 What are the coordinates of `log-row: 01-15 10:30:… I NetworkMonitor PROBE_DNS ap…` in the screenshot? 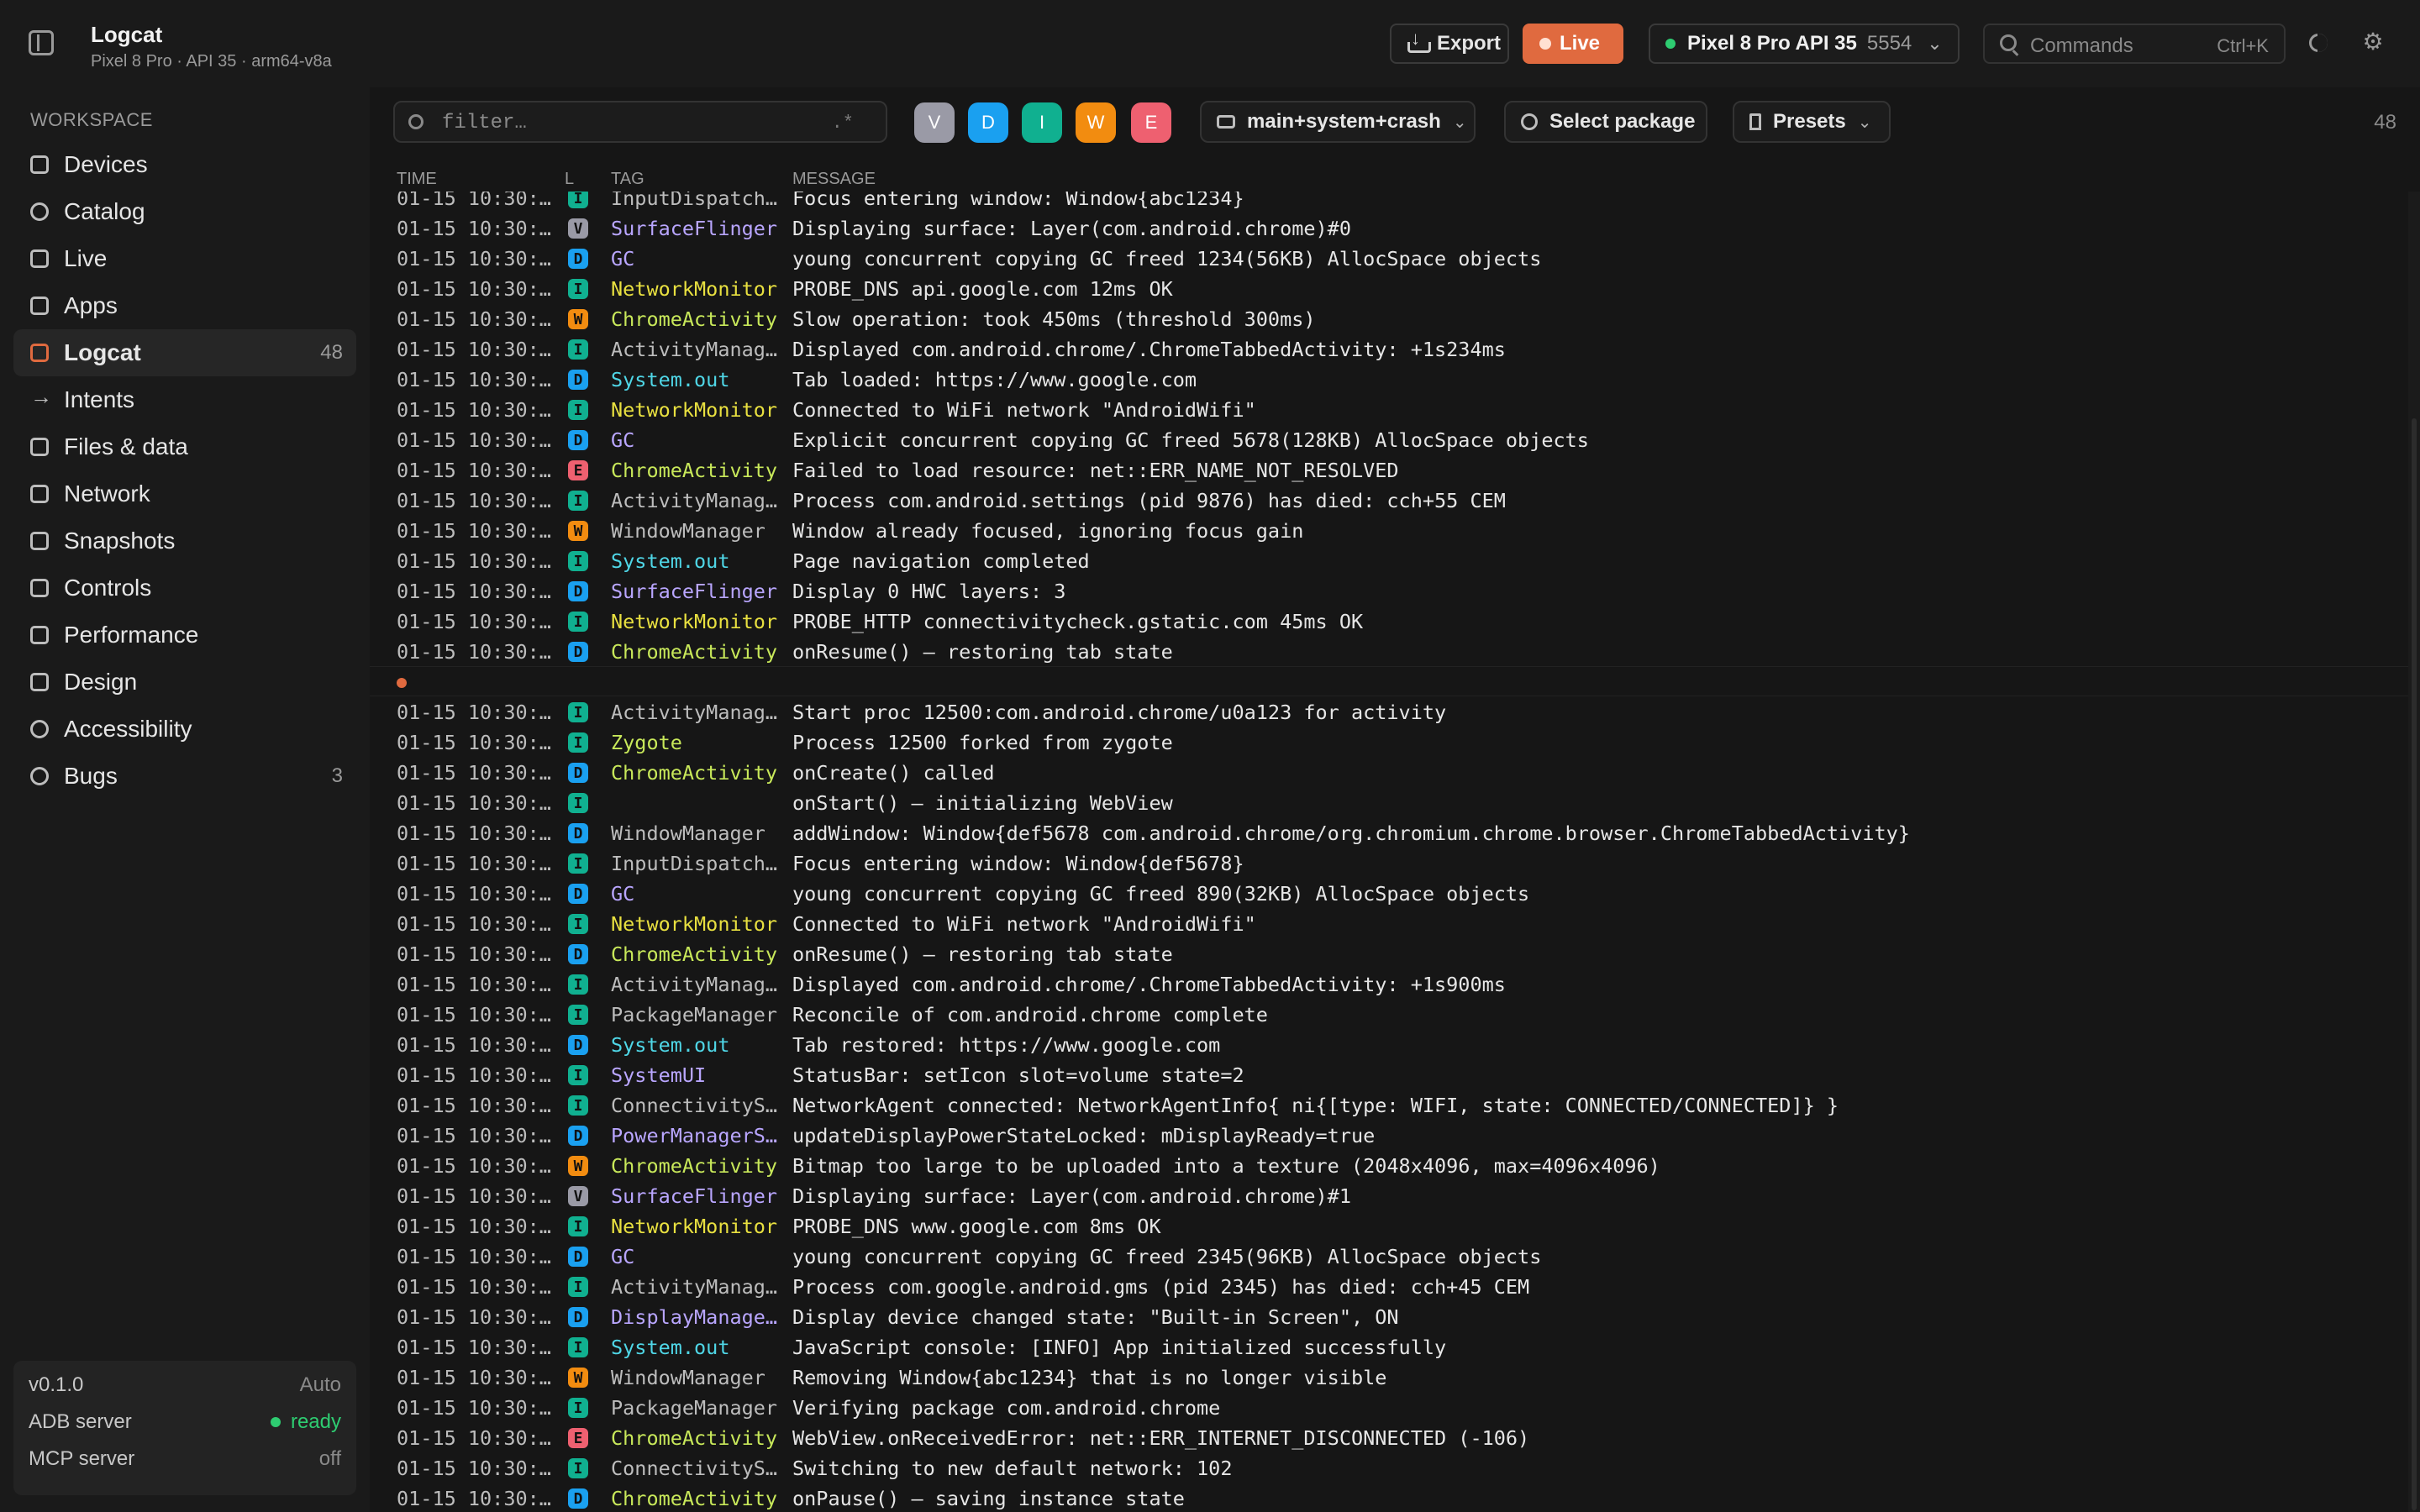 It's located at (1389, 288).